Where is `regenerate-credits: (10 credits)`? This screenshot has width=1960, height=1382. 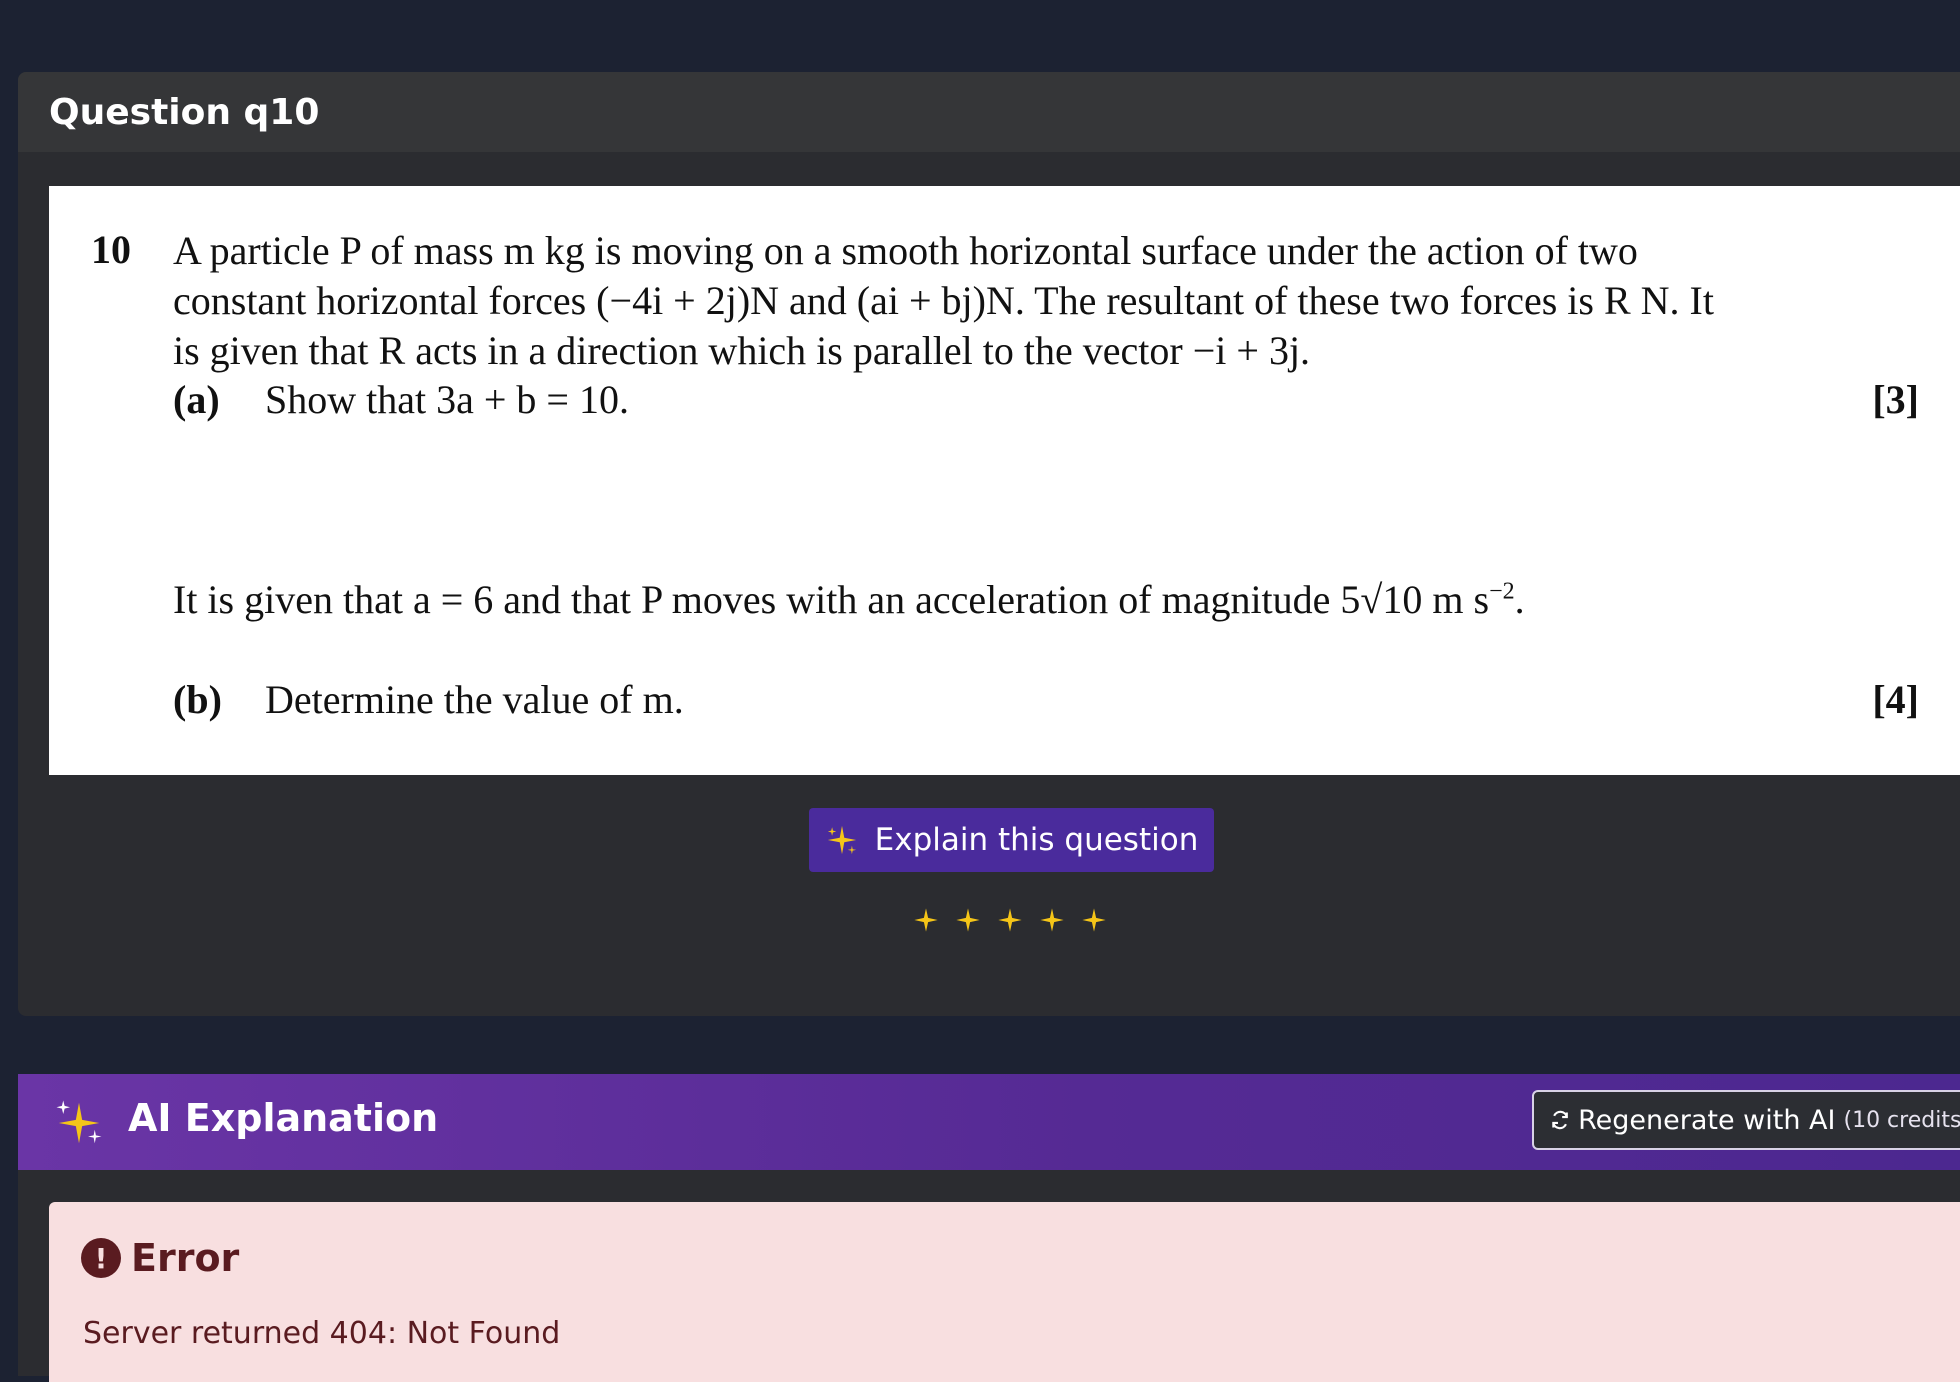
regenerate-credits: (10 credits) is located at coordinates (1901, 1120).